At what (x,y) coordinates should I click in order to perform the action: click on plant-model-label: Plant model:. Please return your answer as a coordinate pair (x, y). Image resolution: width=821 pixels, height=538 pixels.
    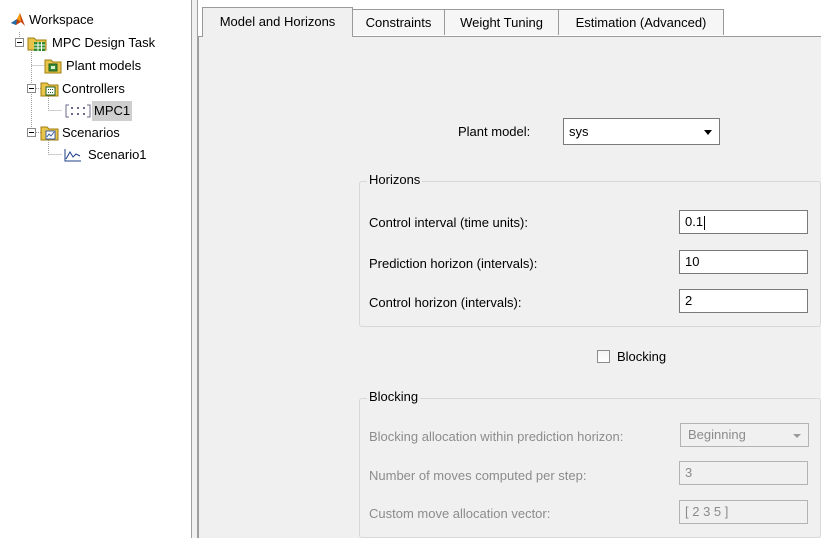
    Looking at the image, I should click on (494, 131).